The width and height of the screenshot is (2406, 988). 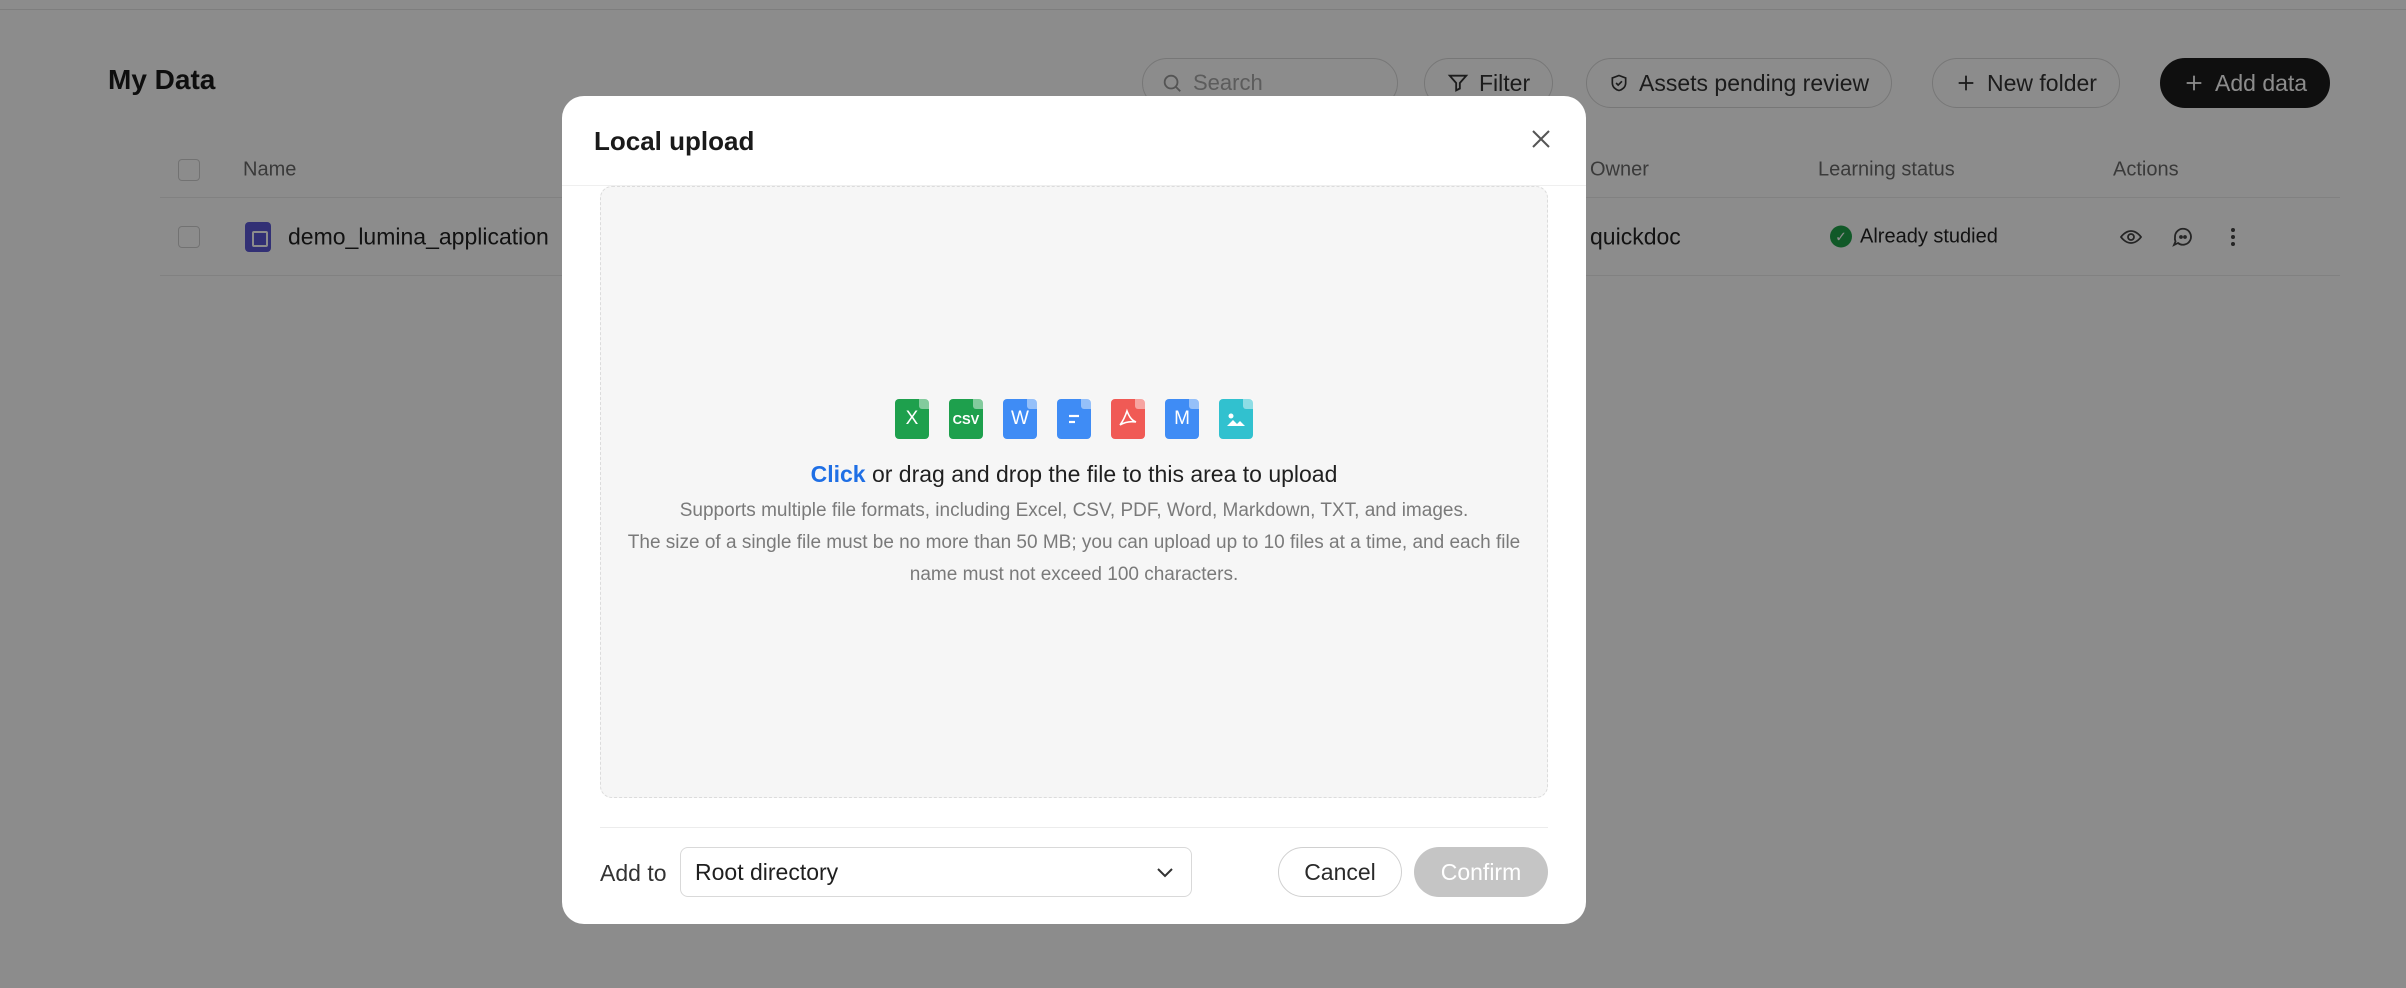 What do you see at coordinates (966, 419) in the screenshot?
I see `csv-icon: CSV` at bounding box center [966, 419].